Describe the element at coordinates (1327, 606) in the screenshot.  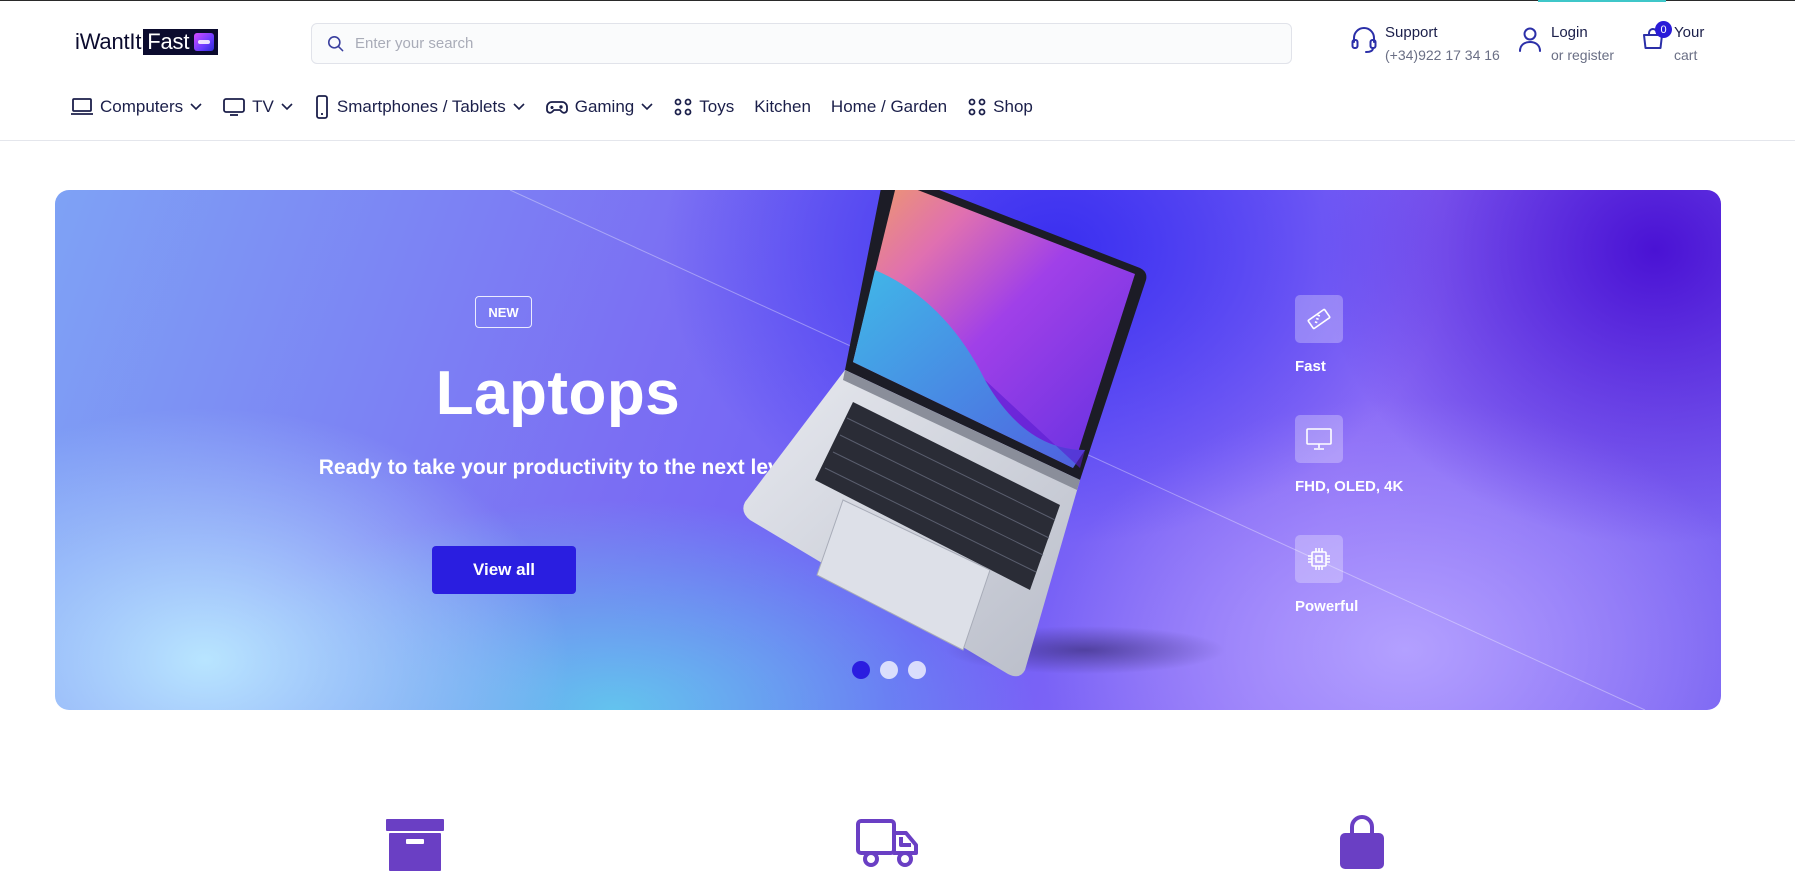
I see `feature-label: Powerful` at that location.